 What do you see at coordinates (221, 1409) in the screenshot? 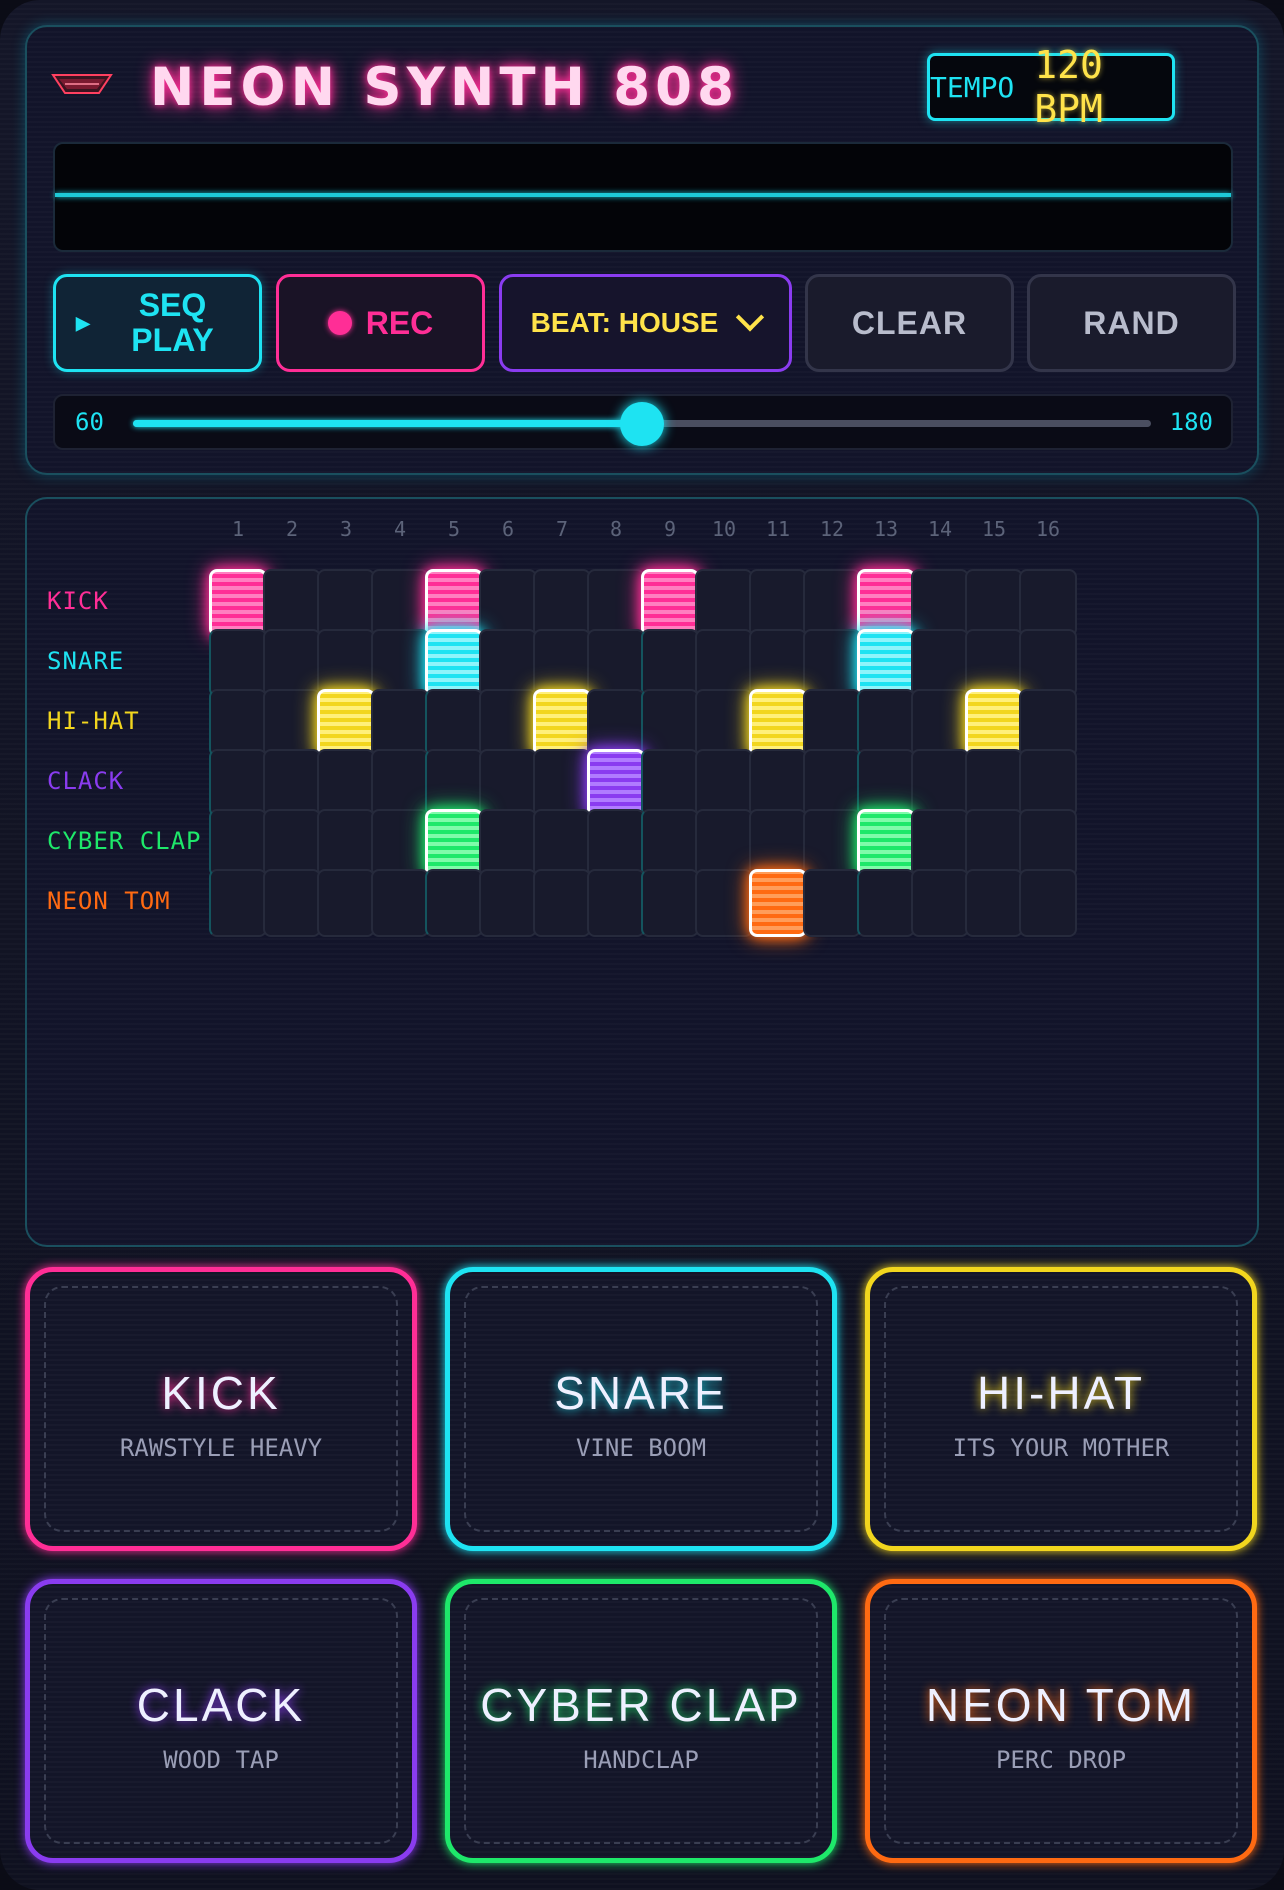
I see `drum-pad: KICK RAWSTYLE HEAVY` at bounding box center [221, 1409].